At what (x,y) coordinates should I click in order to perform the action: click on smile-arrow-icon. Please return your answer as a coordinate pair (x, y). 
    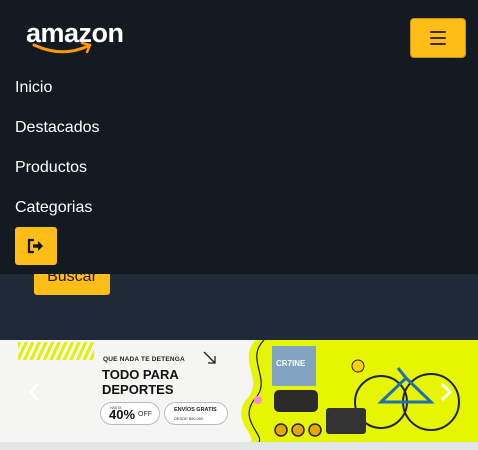
    Looking at the image, I should click on (62, 48).